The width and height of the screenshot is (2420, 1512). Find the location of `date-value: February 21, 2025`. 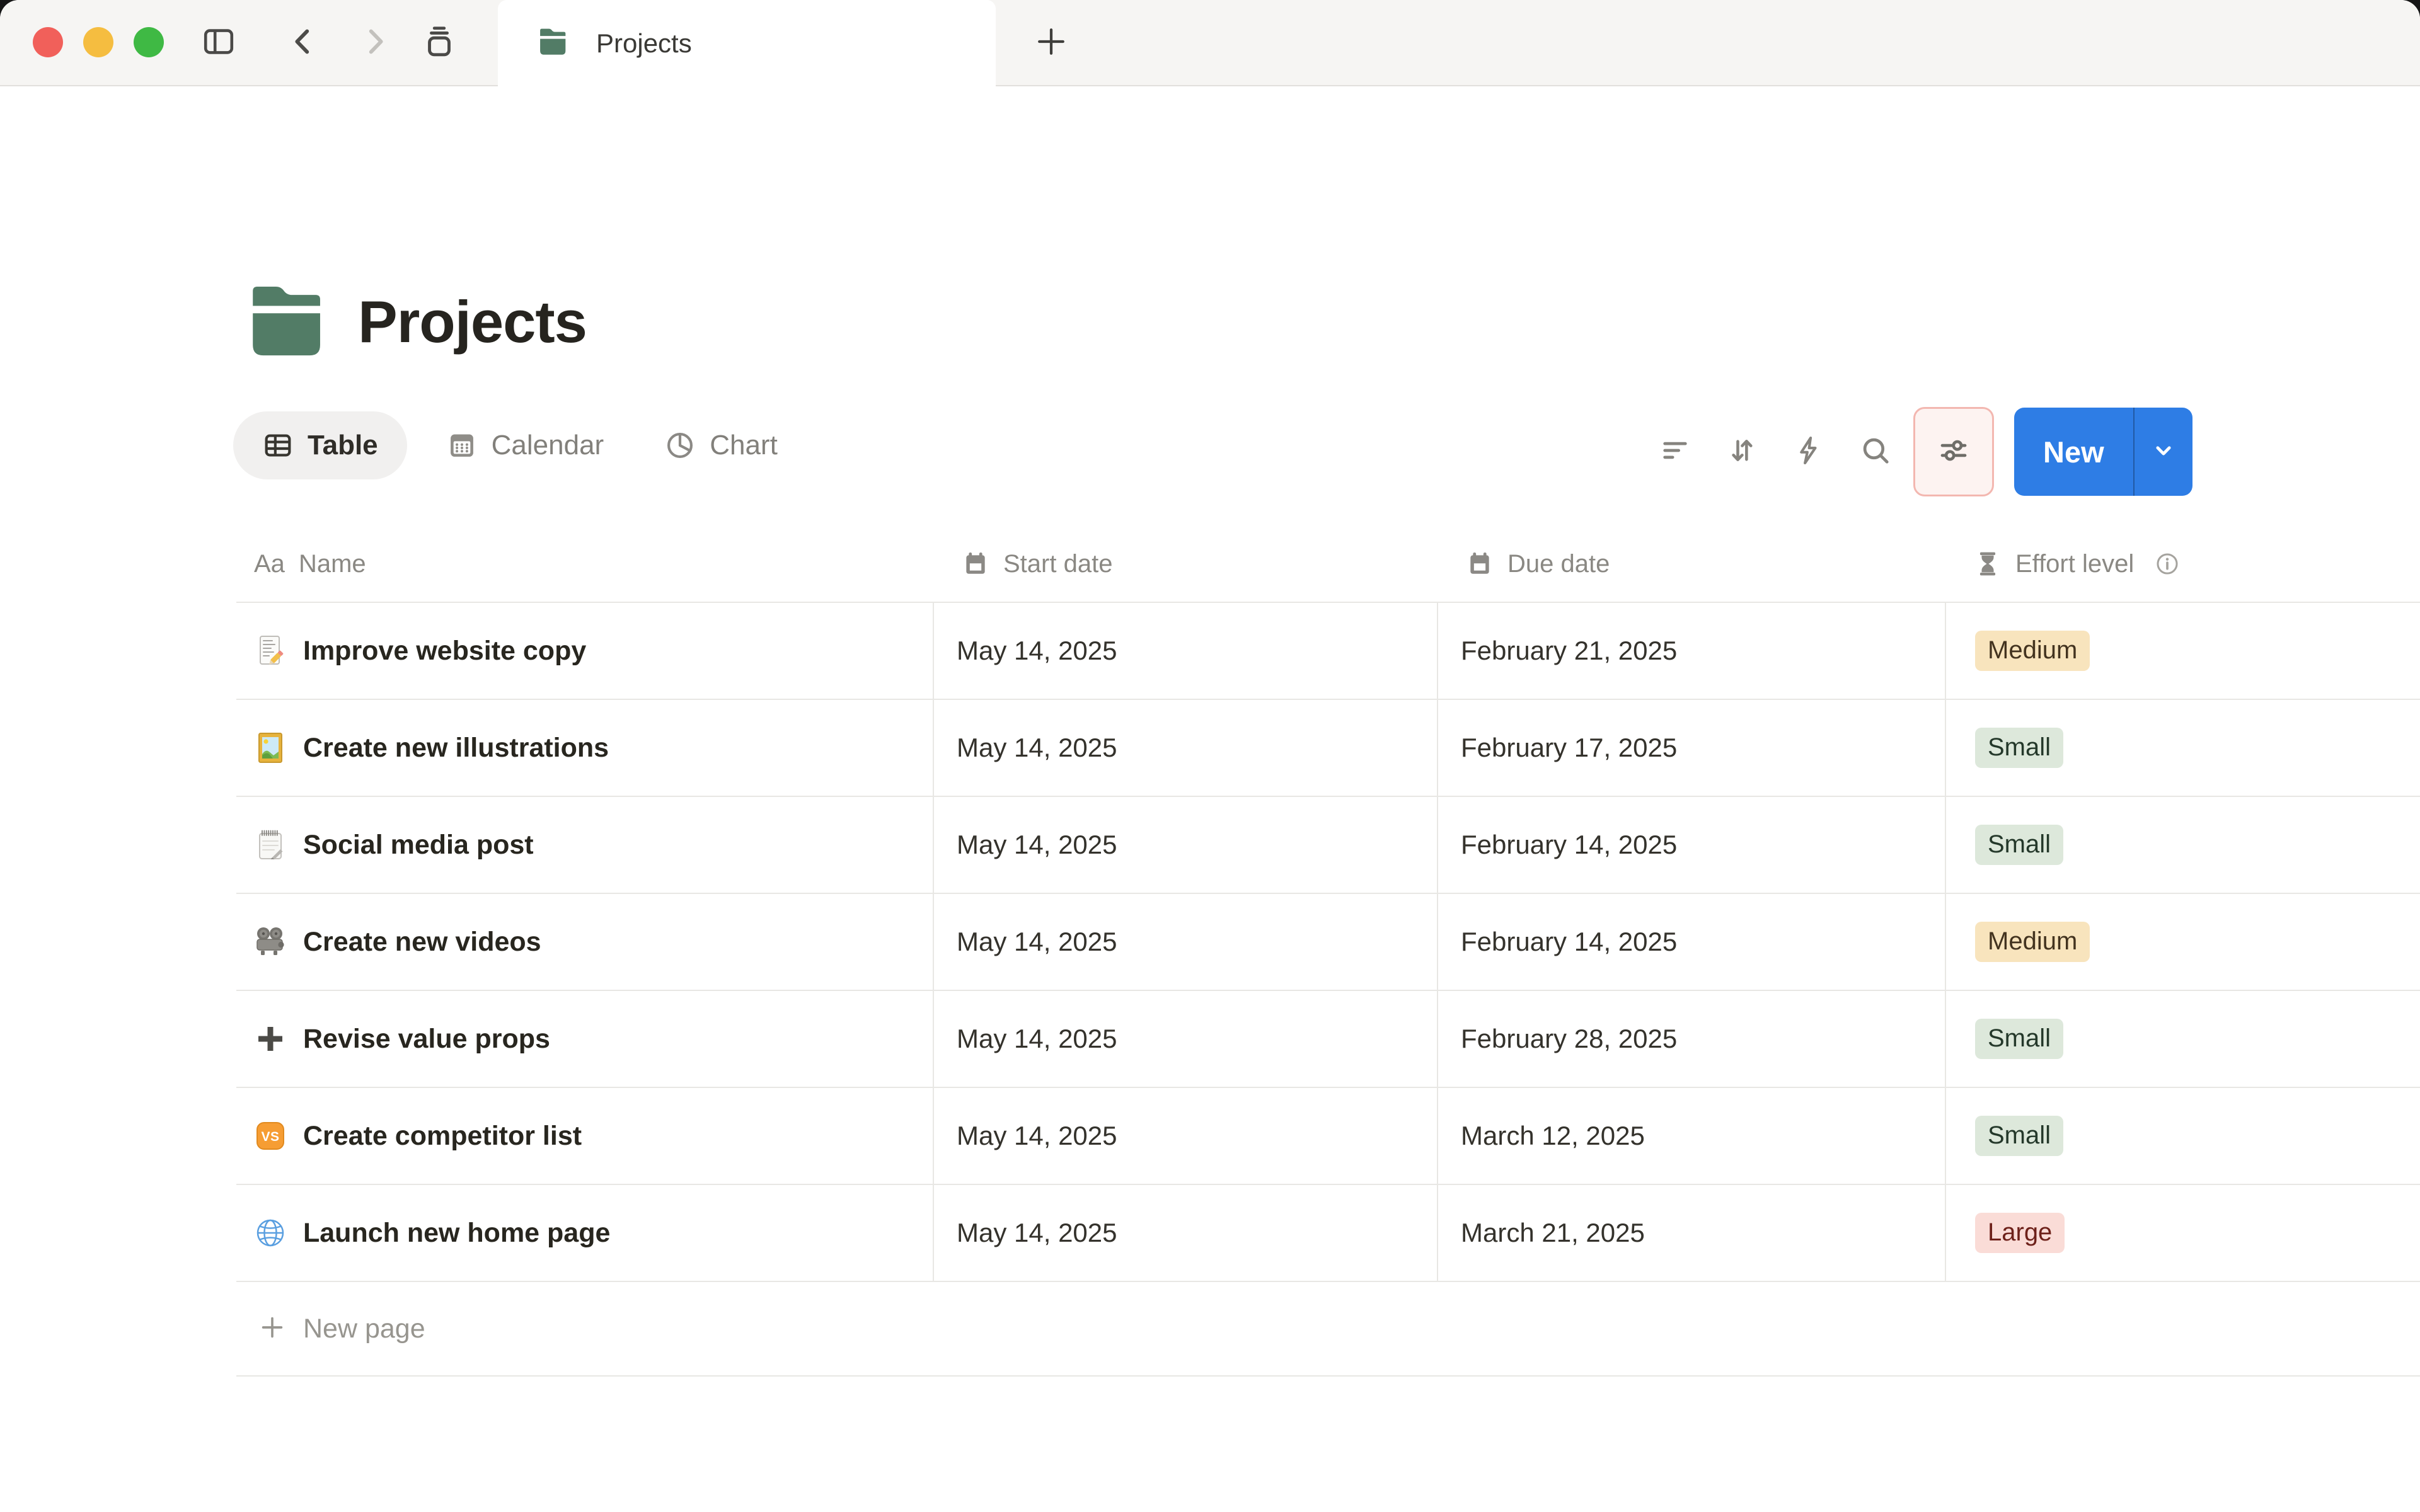

date-value: February 21, 2025 is located at coordinates (1569, 650).